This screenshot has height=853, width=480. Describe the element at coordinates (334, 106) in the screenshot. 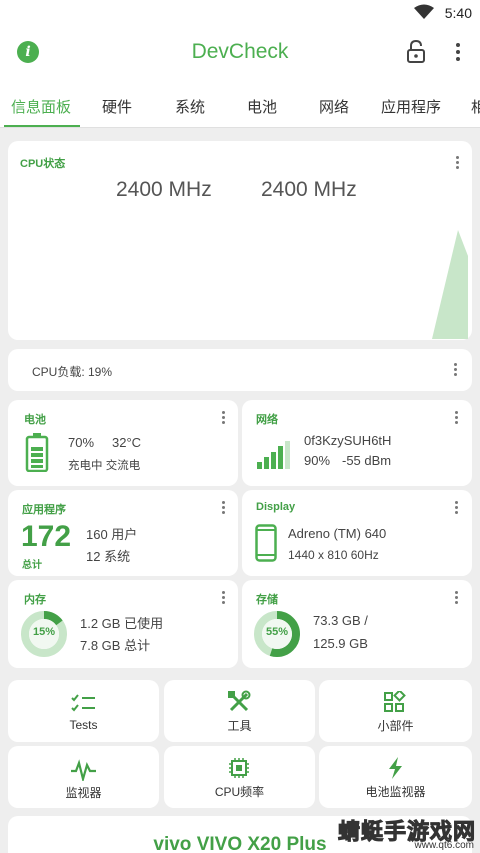

I see `tab-network: 网络` at that location.